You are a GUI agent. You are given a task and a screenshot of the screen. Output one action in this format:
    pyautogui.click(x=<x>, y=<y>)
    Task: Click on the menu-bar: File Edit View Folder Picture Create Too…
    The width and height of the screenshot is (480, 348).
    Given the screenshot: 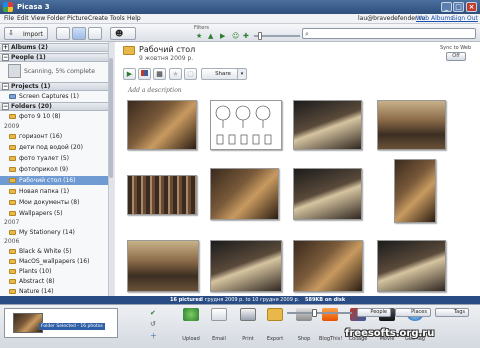 What is the action you would take?
    pyautogui.click(x=240, y=19)
    